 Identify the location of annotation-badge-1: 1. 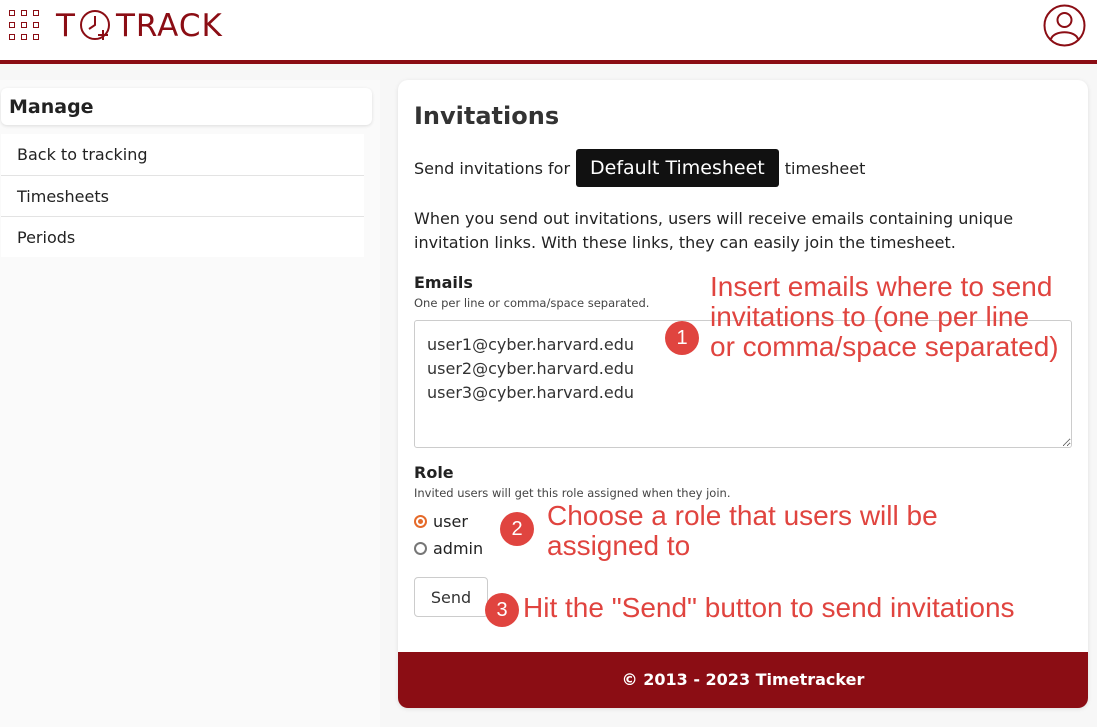
(682, 338).